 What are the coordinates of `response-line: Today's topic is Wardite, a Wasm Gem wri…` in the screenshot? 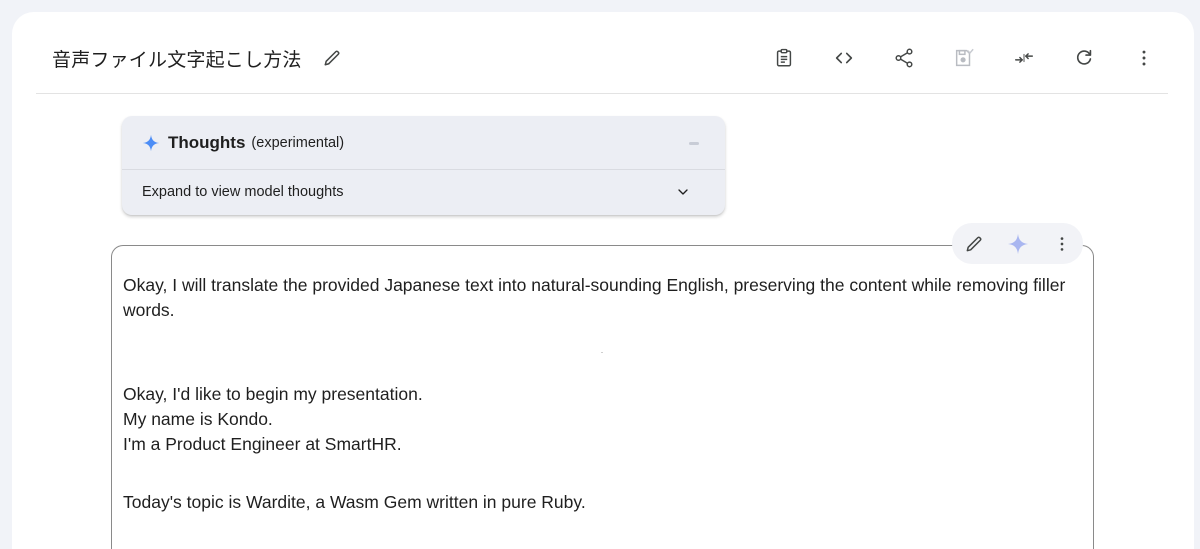 It's located at (354, 502).